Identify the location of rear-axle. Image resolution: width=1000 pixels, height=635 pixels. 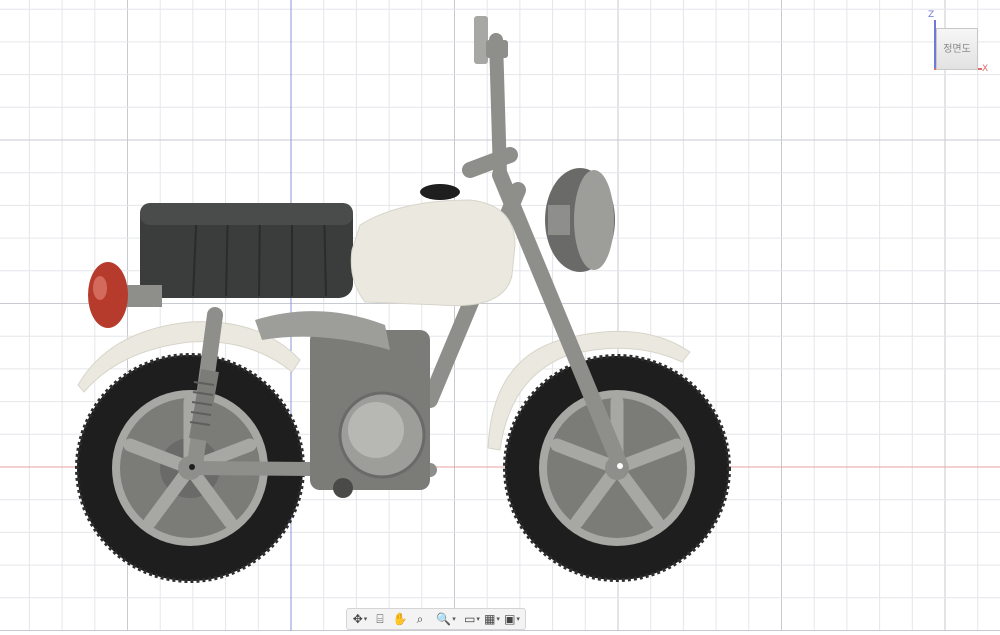
(192, 467).